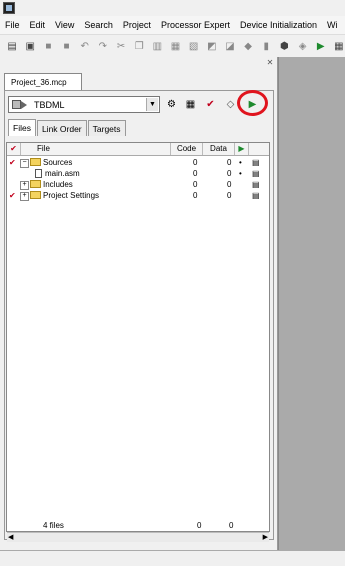 This screenshot has width=345, height=566. I want to click on replace-icon: ▧, so click(194, 46).